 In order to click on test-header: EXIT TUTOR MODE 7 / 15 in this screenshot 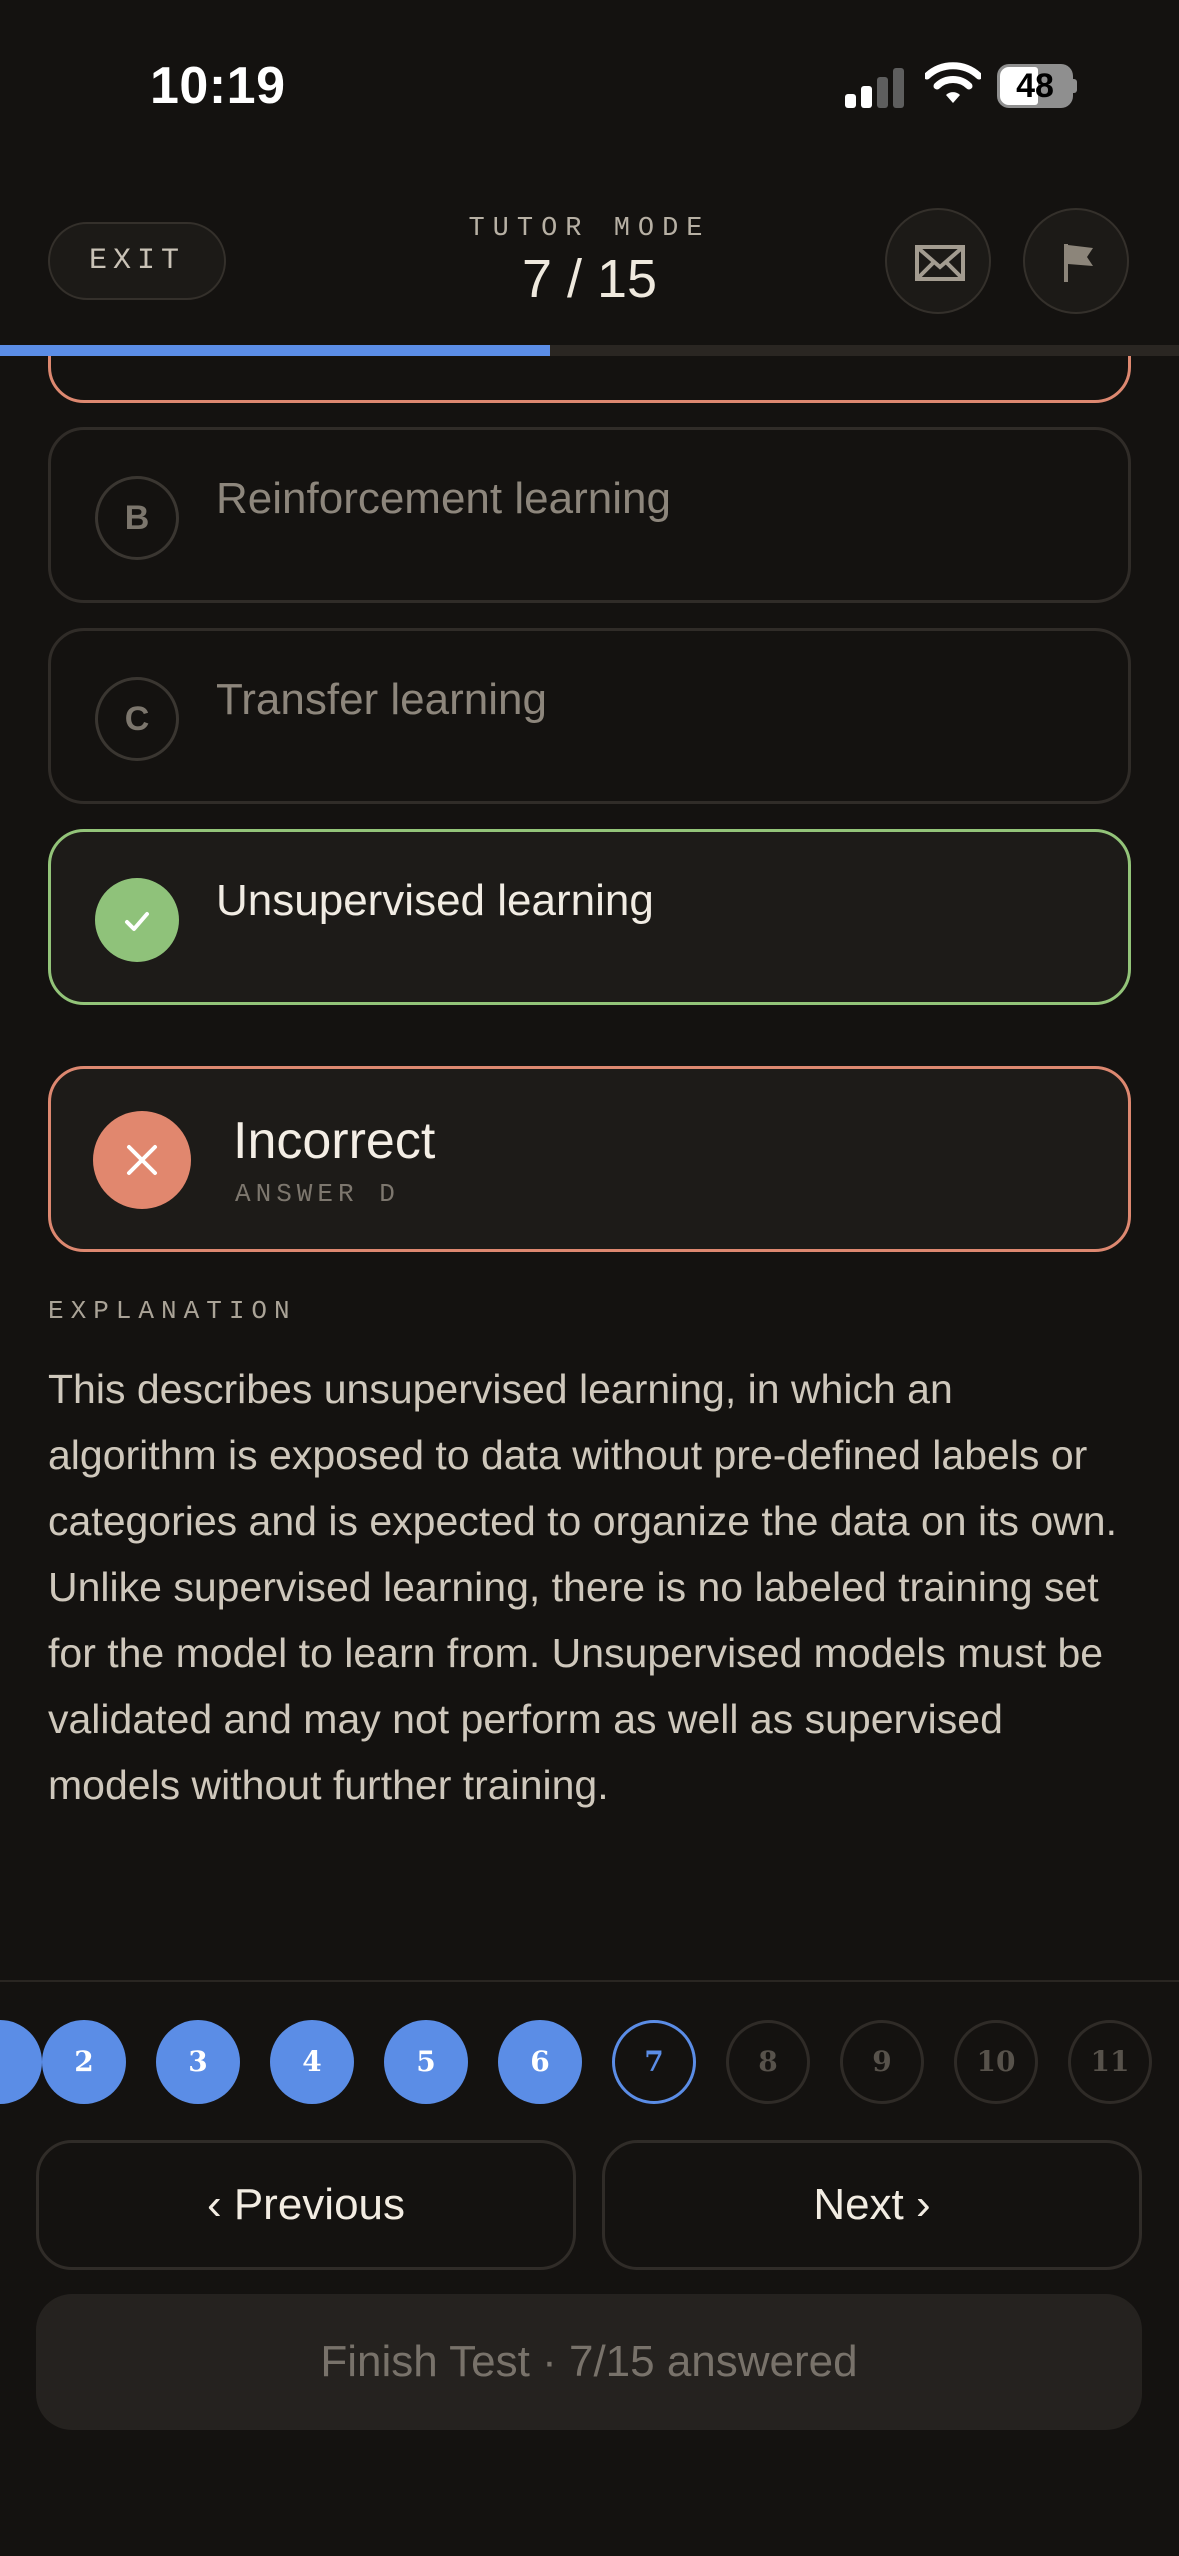, I will do `click(589, 263)`.